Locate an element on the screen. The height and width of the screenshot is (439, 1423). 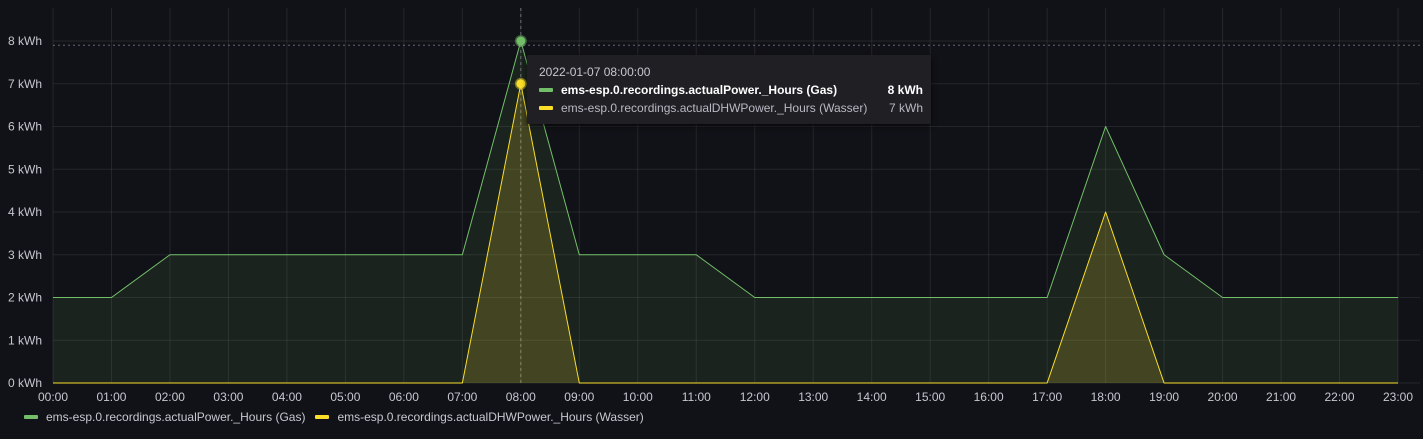
x-tick-label: 12:00 is located at coordinates (755, 397).